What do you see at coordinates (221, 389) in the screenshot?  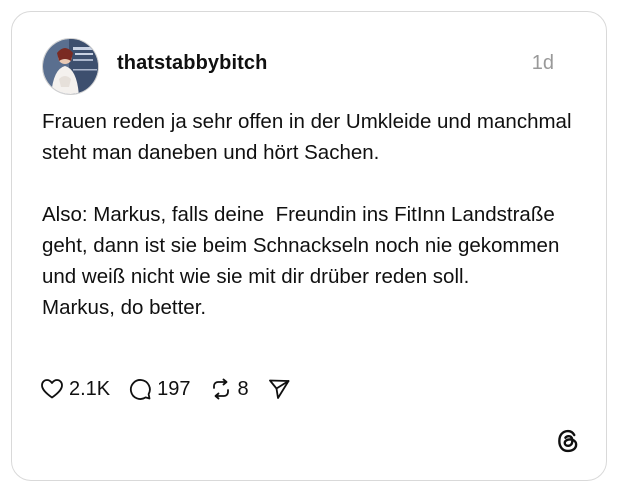 I see `repost-icon` at bounding box center [221, 389].